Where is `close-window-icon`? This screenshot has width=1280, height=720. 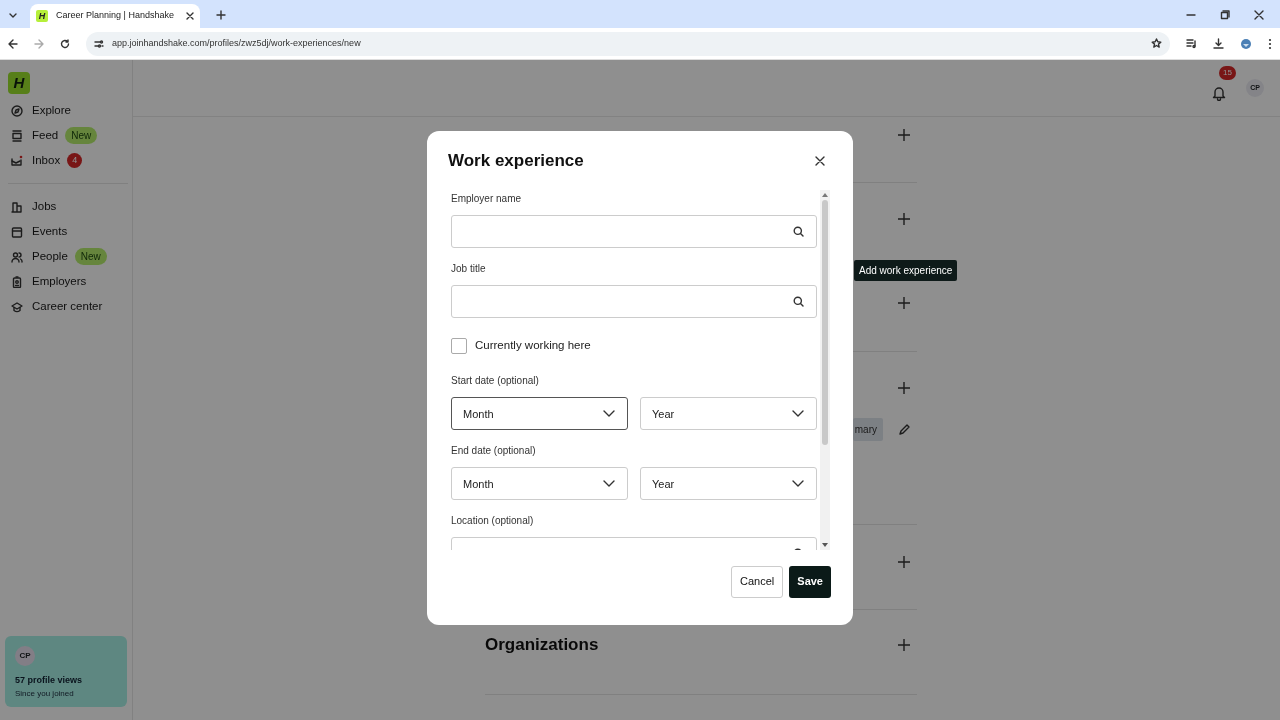 close-window-icon is located at coordinates (1259, 15).